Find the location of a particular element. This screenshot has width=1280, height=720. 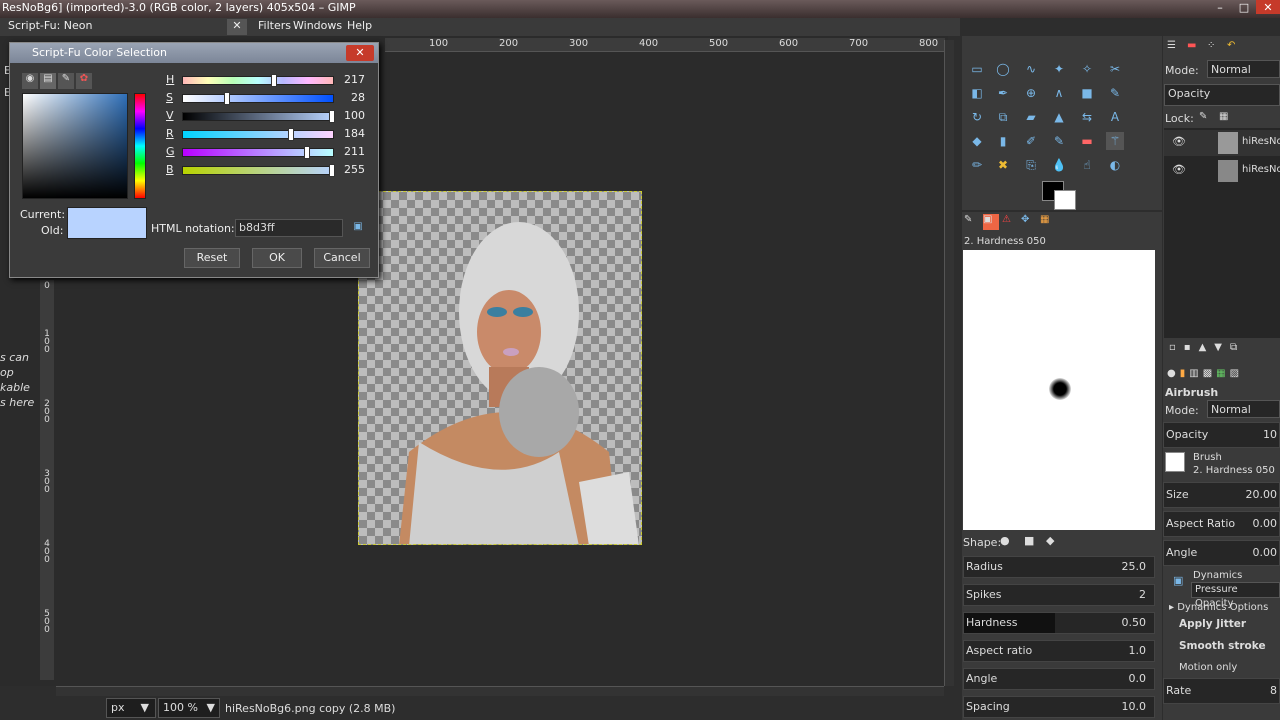

tool-mode-select: Normal is located at coordinates (1243, 409).